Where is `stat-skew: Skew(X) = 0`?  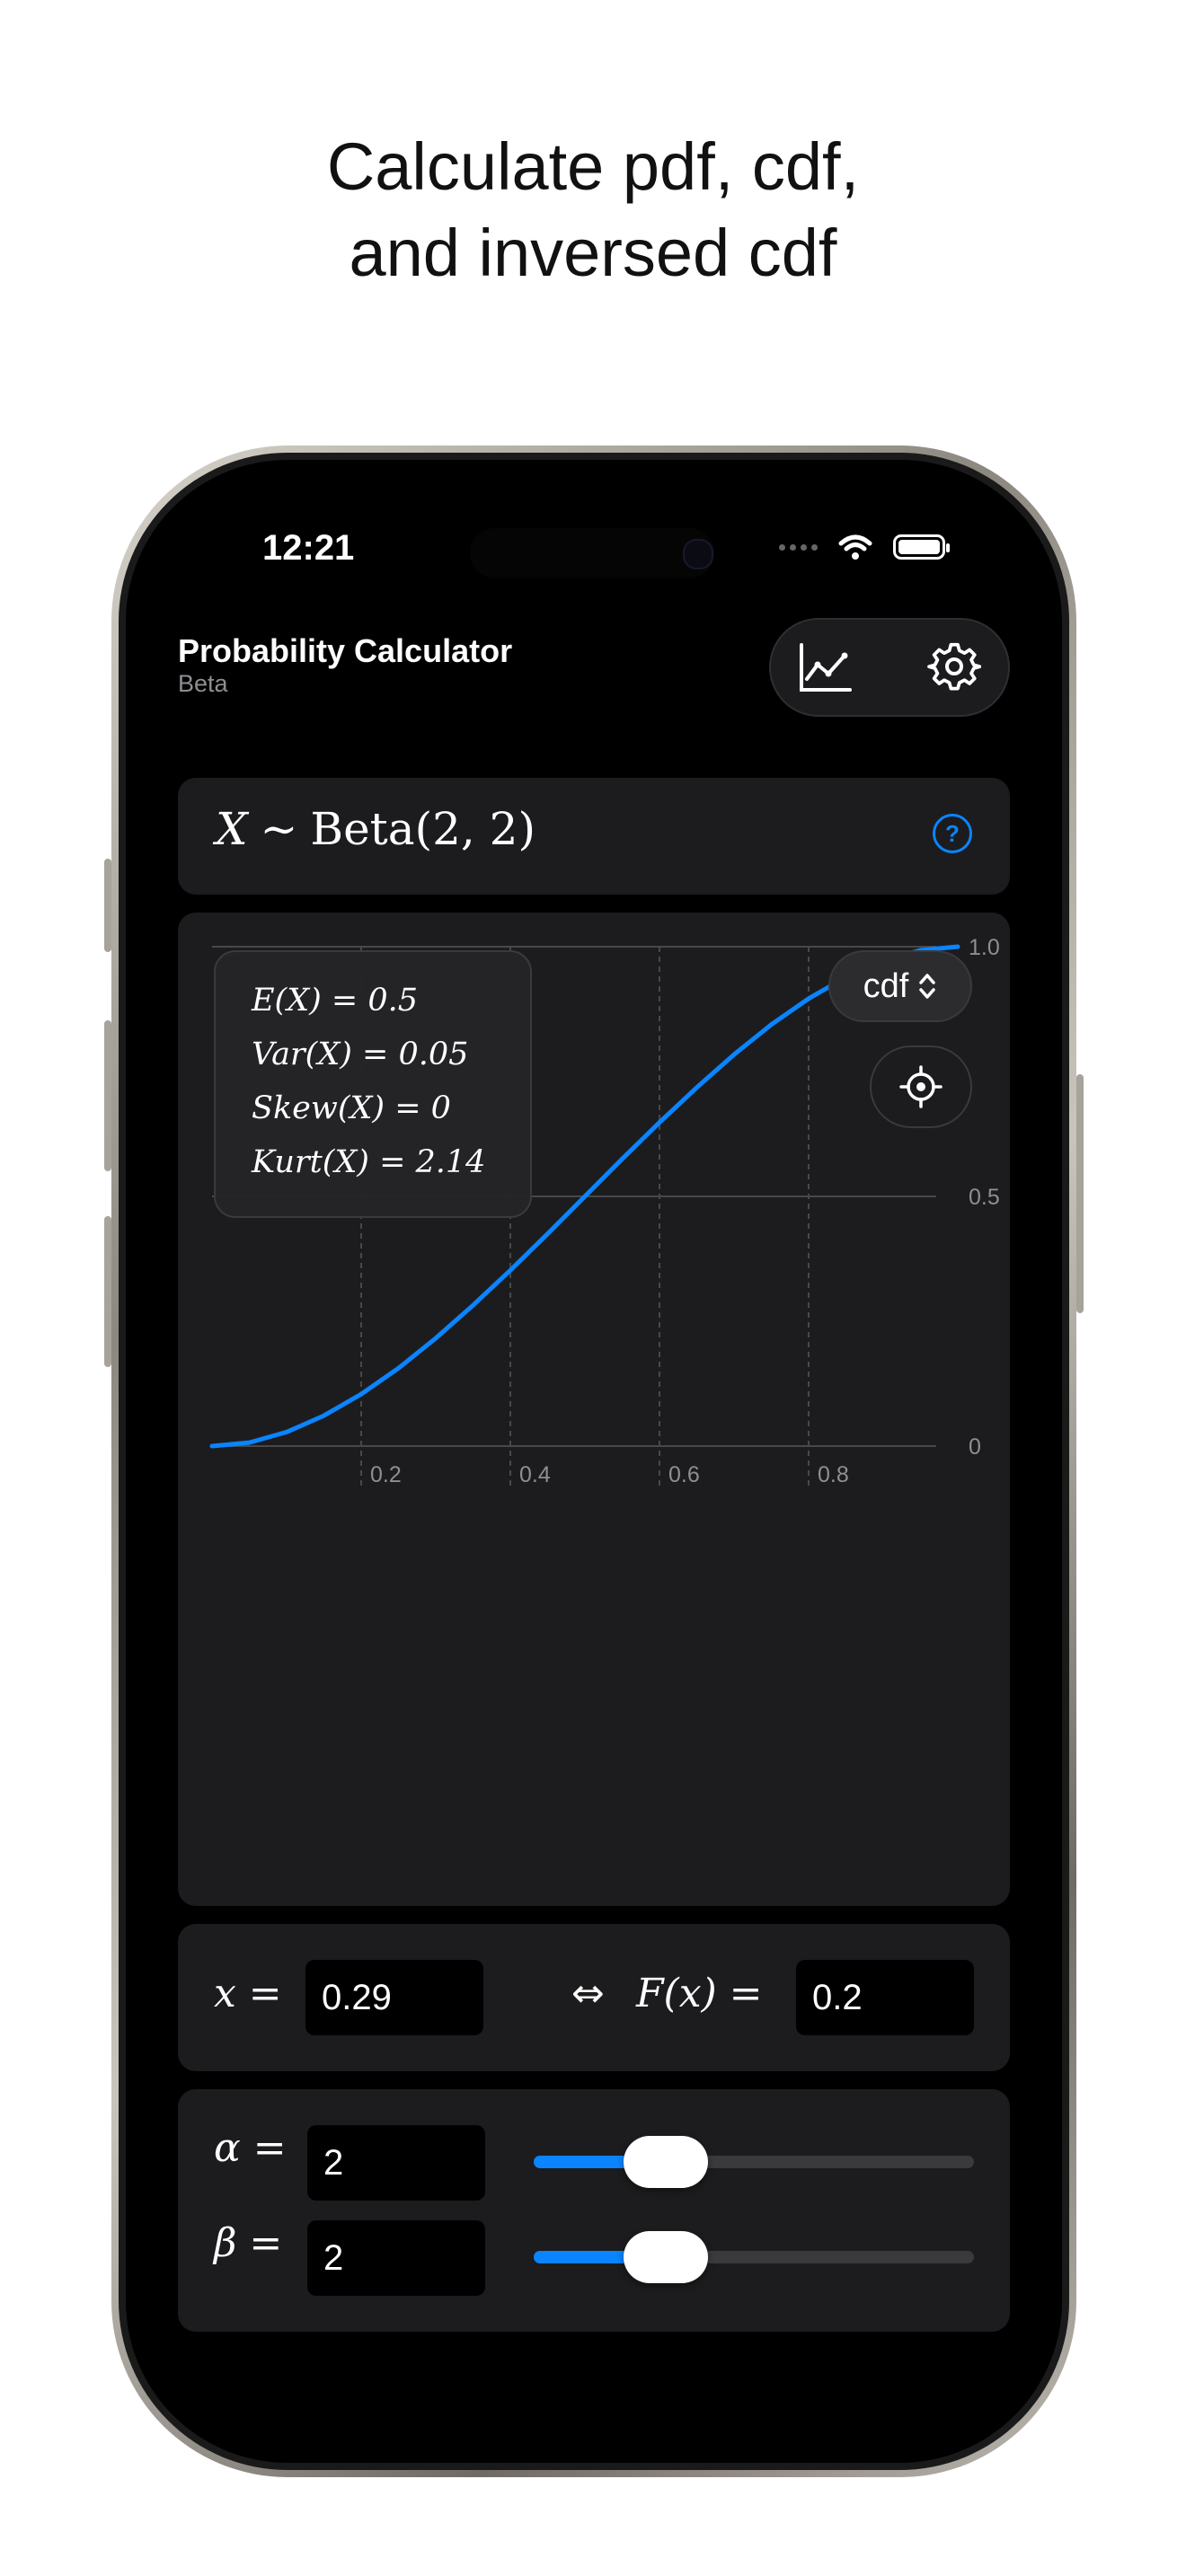 stat-skew: Skew(X) = 0 is located at coordinates (351, 1108).